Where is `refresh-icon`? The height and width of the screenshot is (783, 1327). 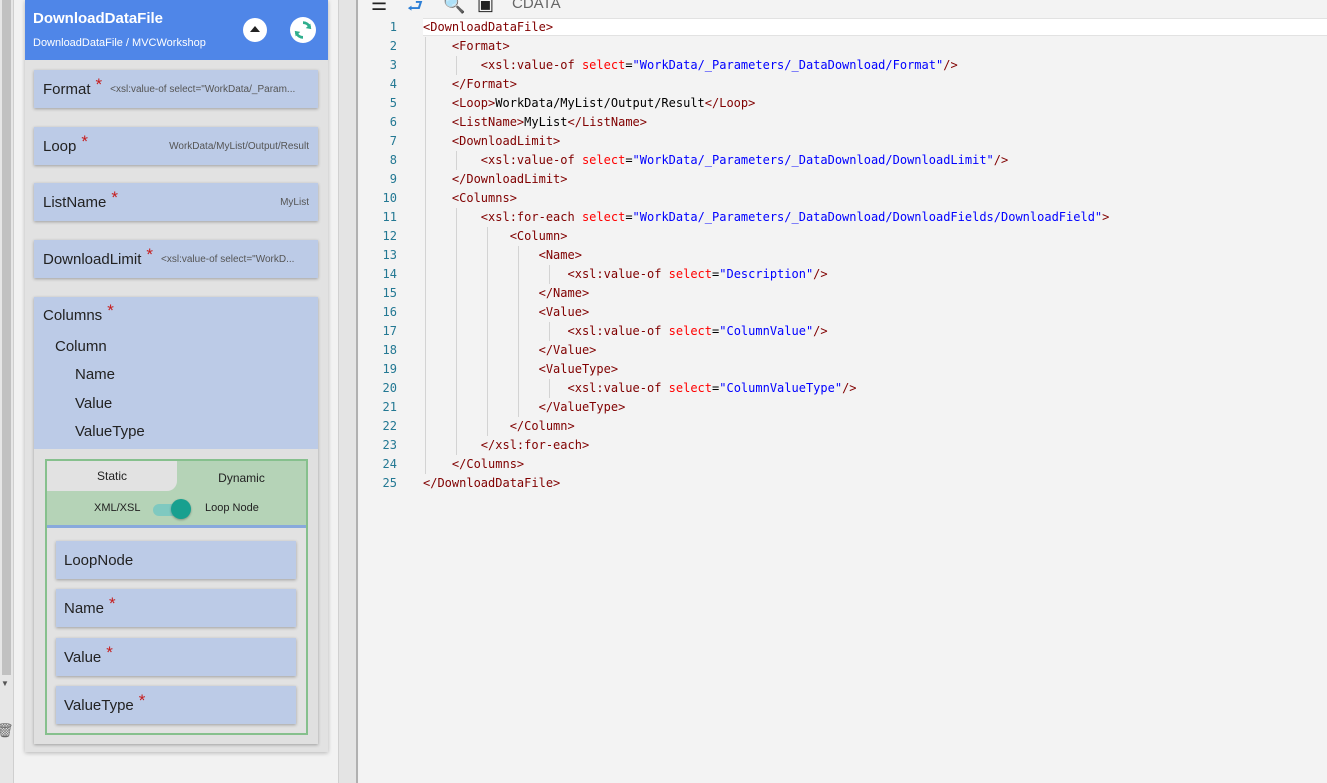 refresh-icon is located at coordinates (303, 30).